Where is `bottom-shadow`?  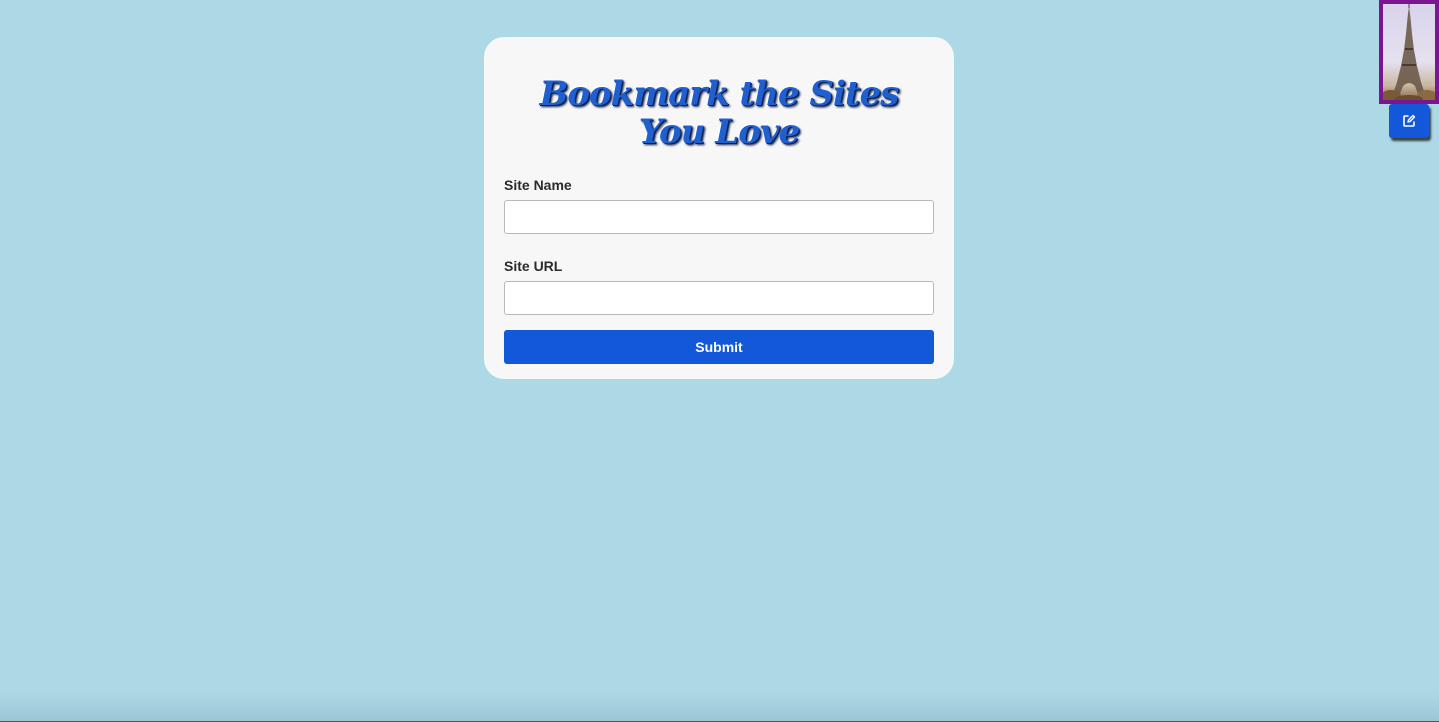 bottom-shadow is located at coordinates (719, 707).